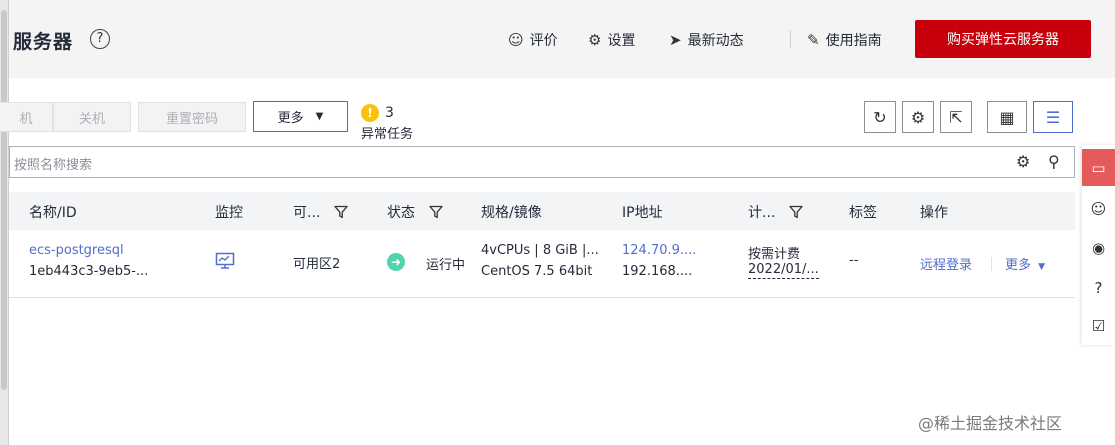  What do you see at coordinates (511, 213) in the screenshot?
I see `col-spec-image: 规格/镜像` at bounding box center [511, 213].